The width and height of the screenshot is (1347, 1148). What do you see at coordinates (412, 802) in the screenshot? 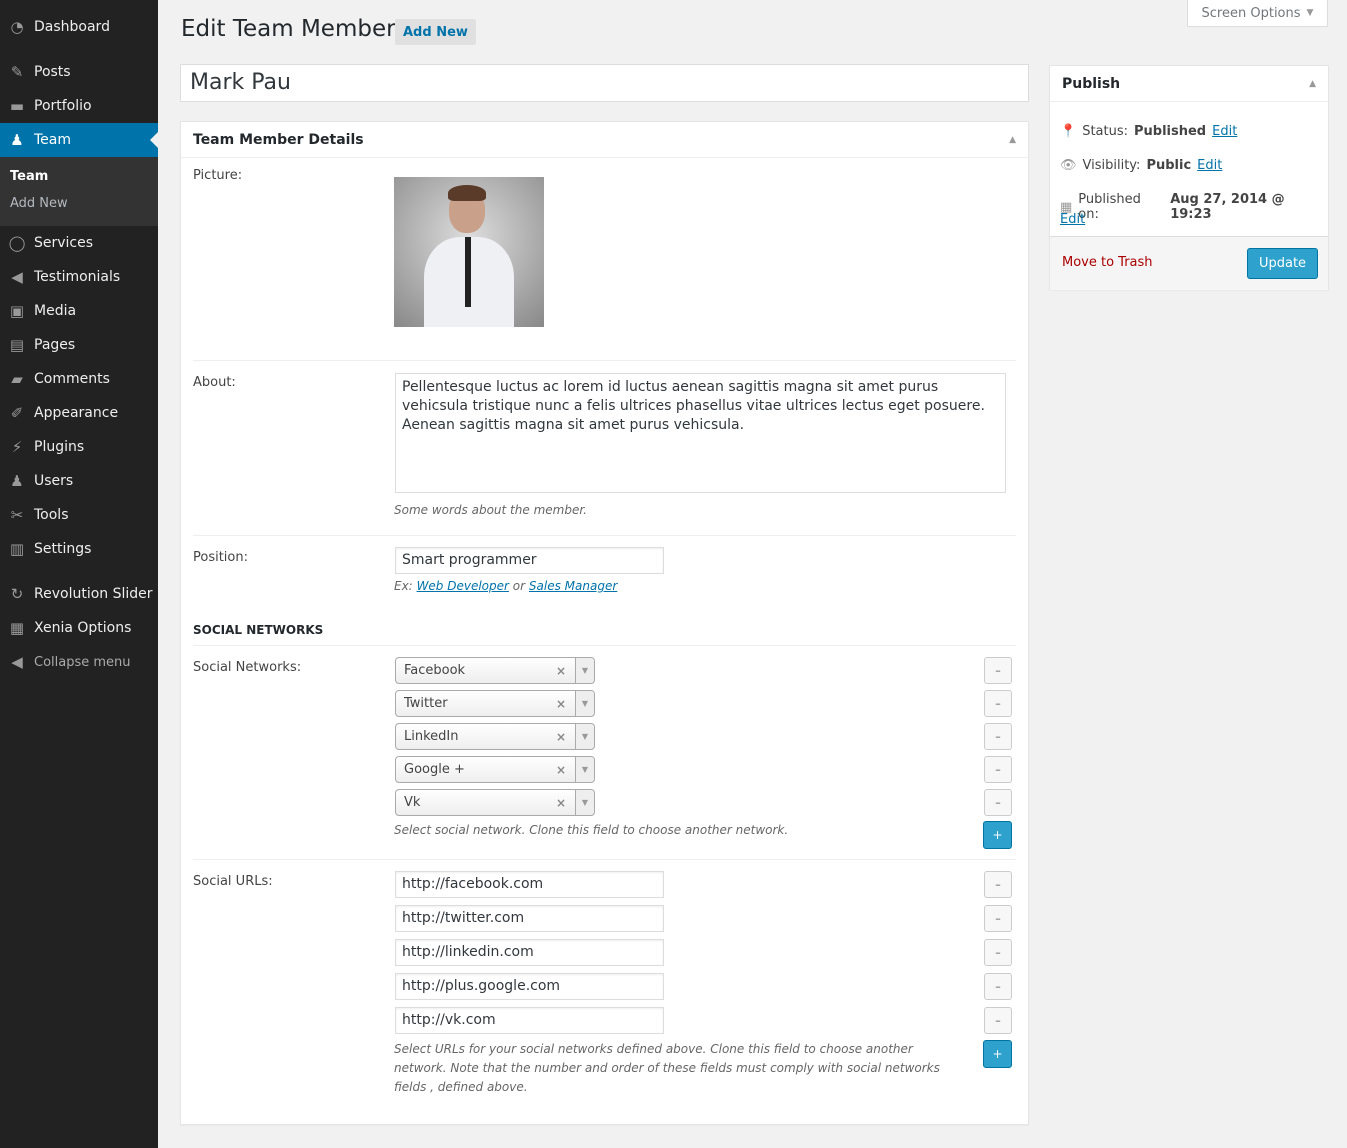
I see `selected-network: Vk` at bounding box center [412, 802].